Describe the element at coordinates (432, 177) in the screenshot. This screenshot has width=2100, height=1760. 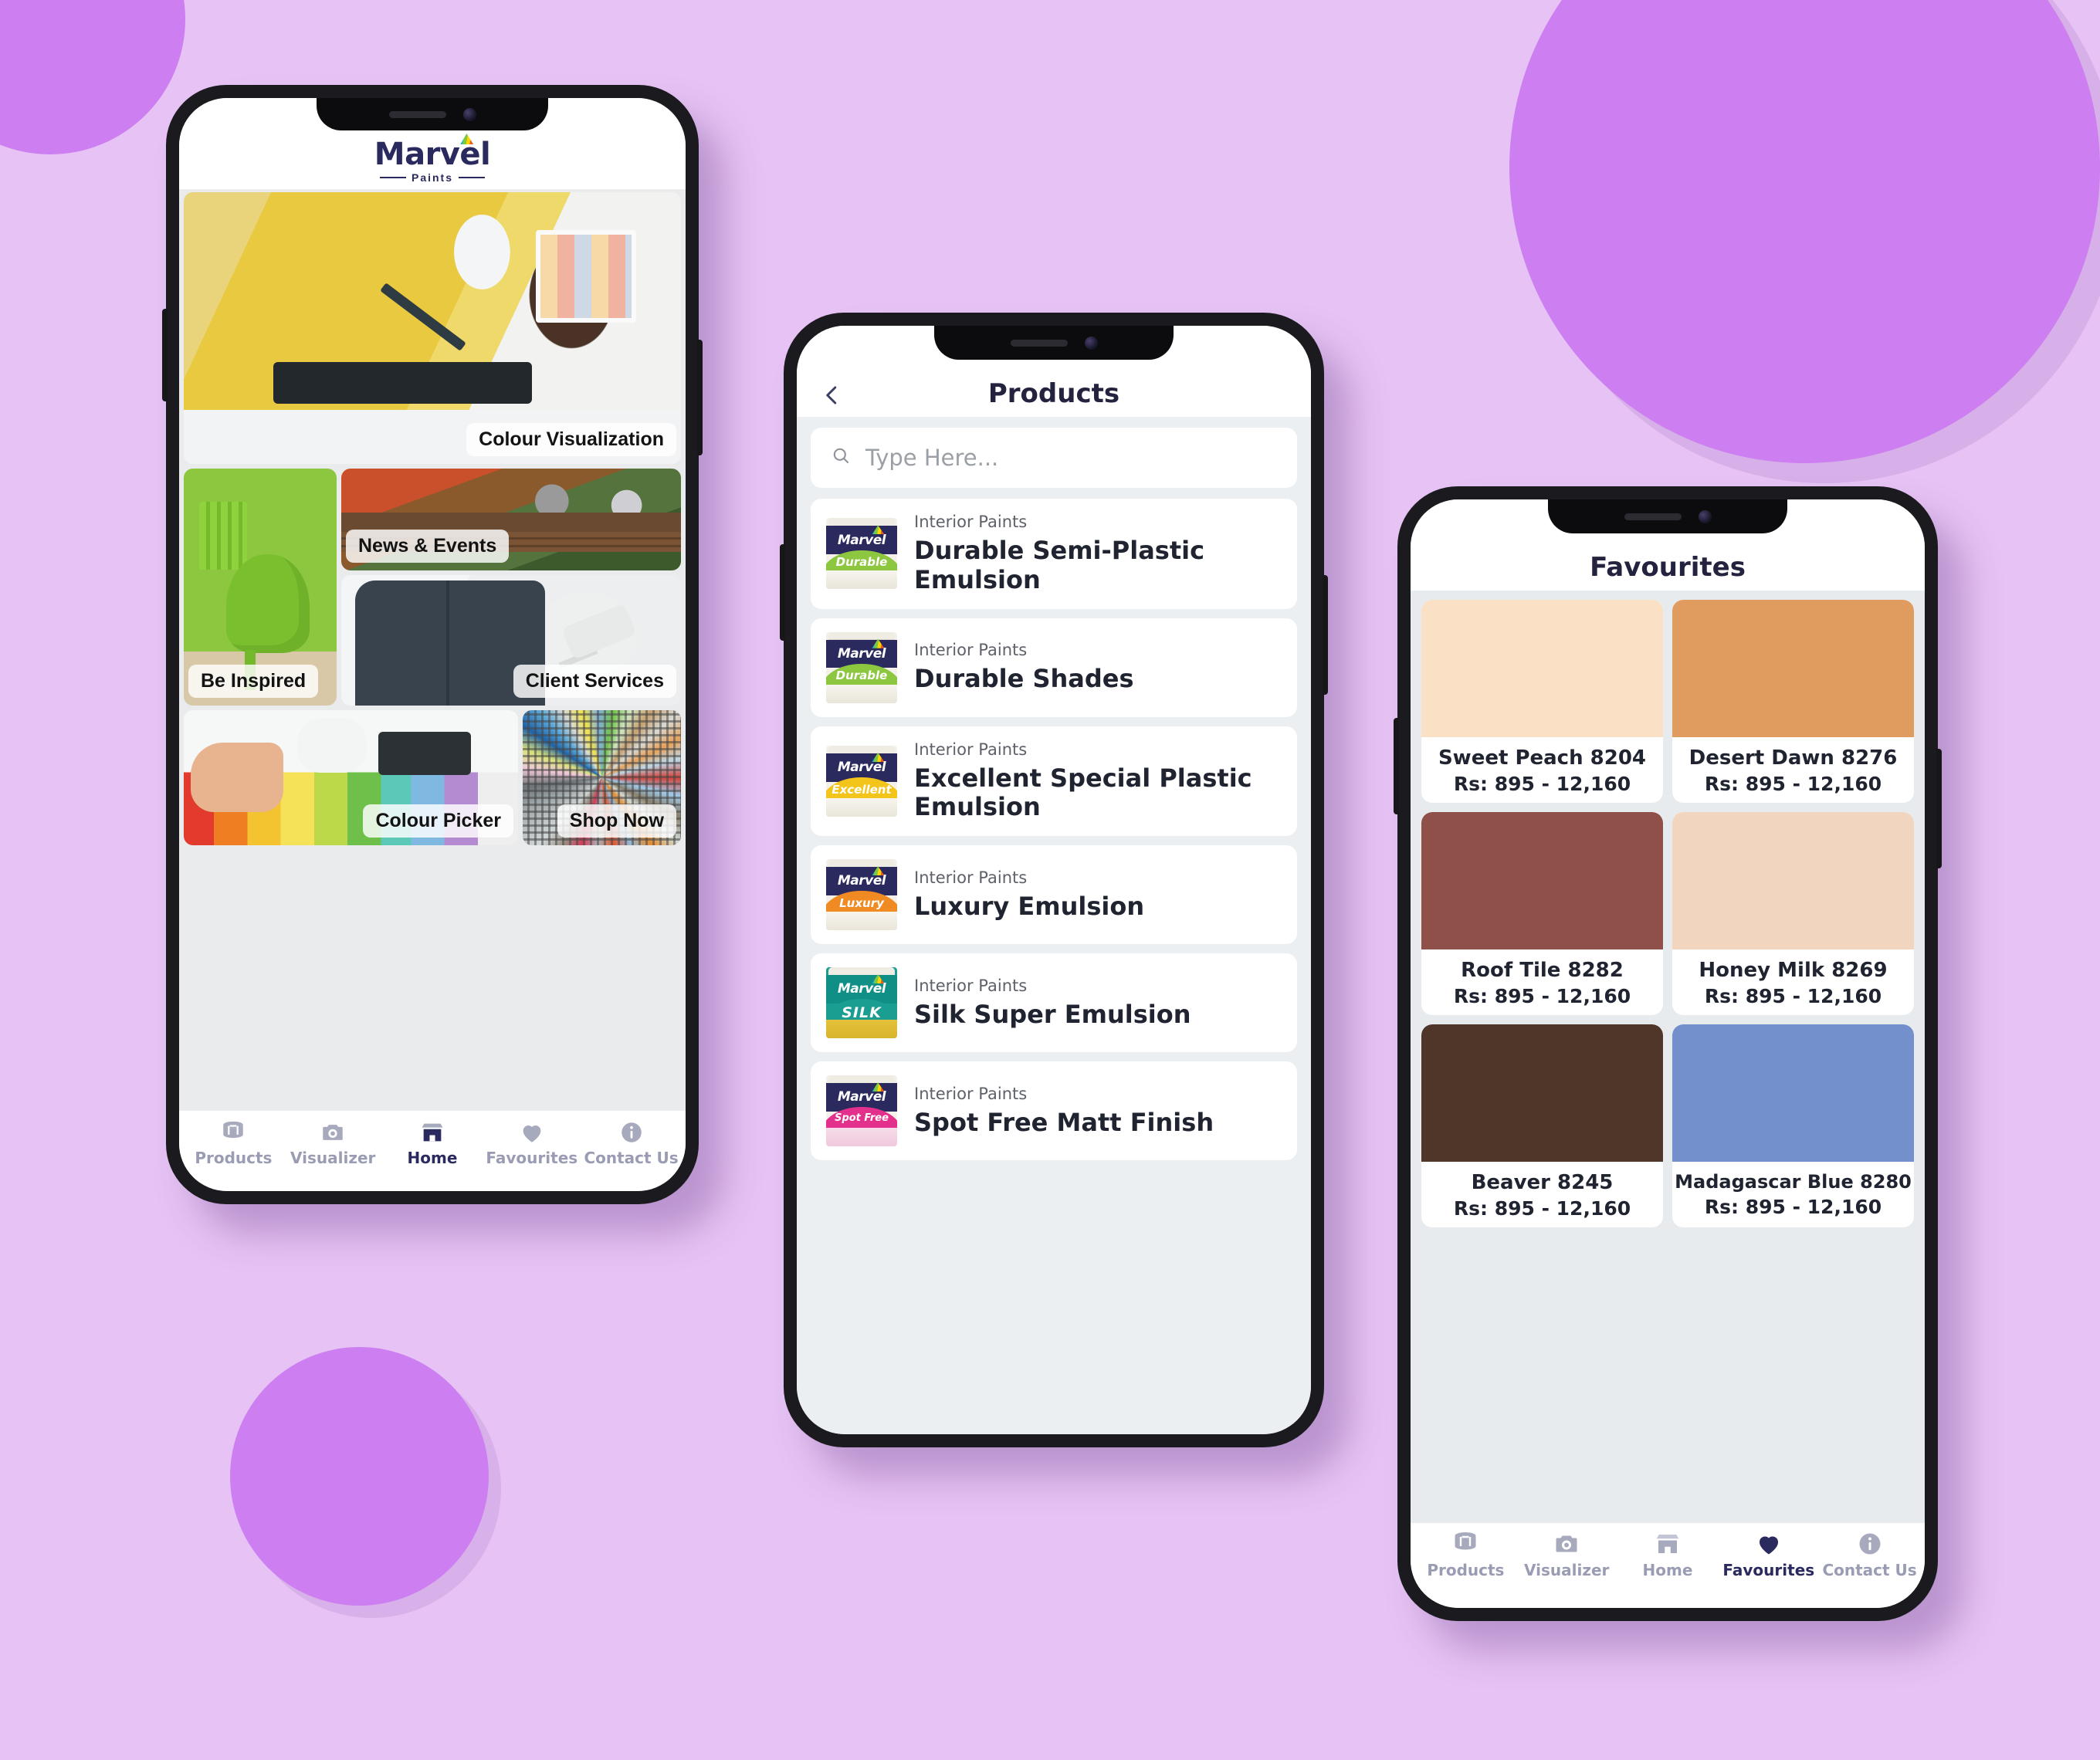
I see `logo-tagline: Paints` at that location.